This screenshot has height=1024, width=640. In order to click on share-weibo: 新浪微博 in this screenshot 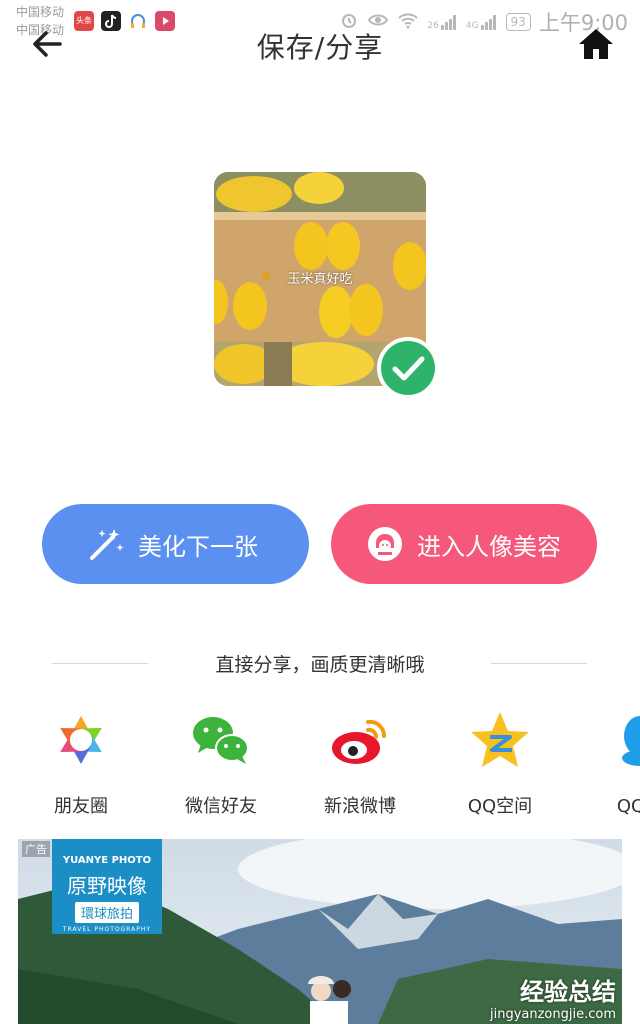, I will do `click(360, 763)`.